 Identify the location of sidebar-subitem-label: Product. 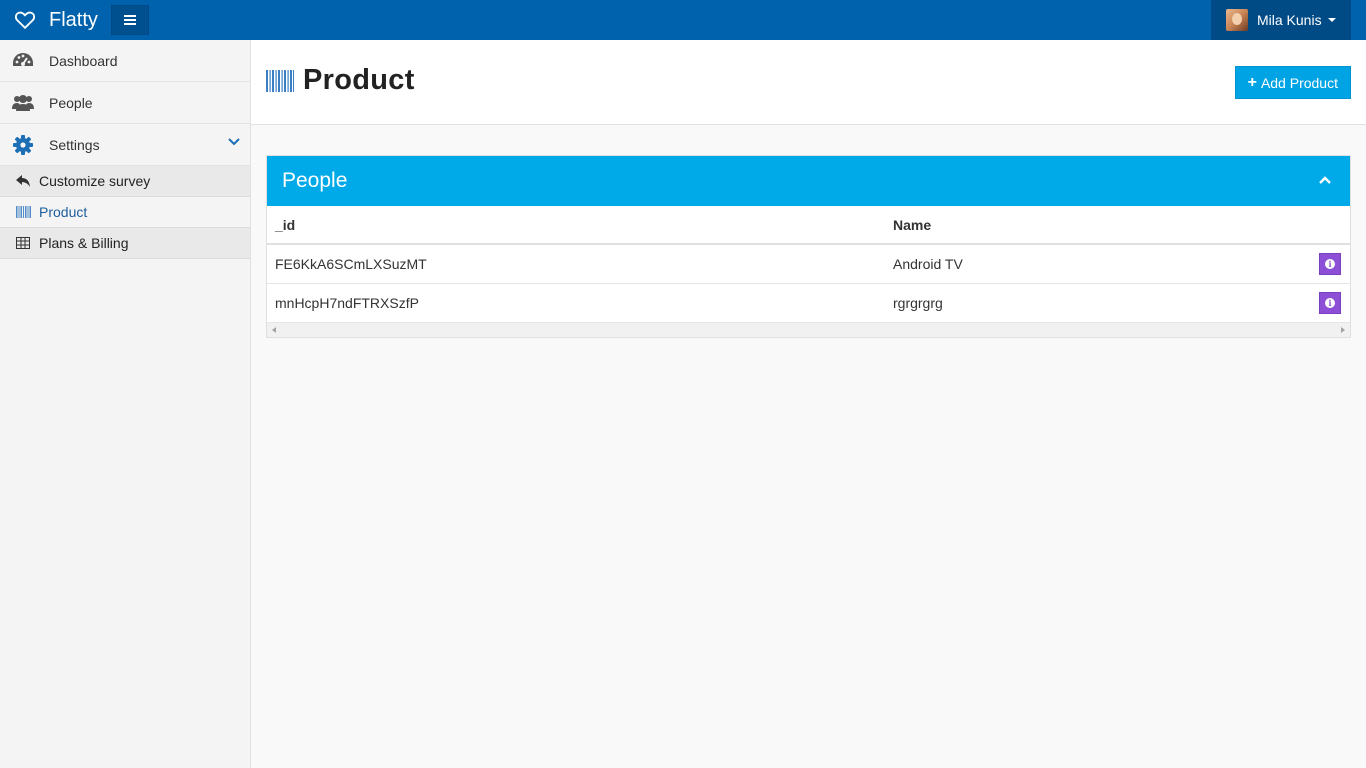
(63, 212).